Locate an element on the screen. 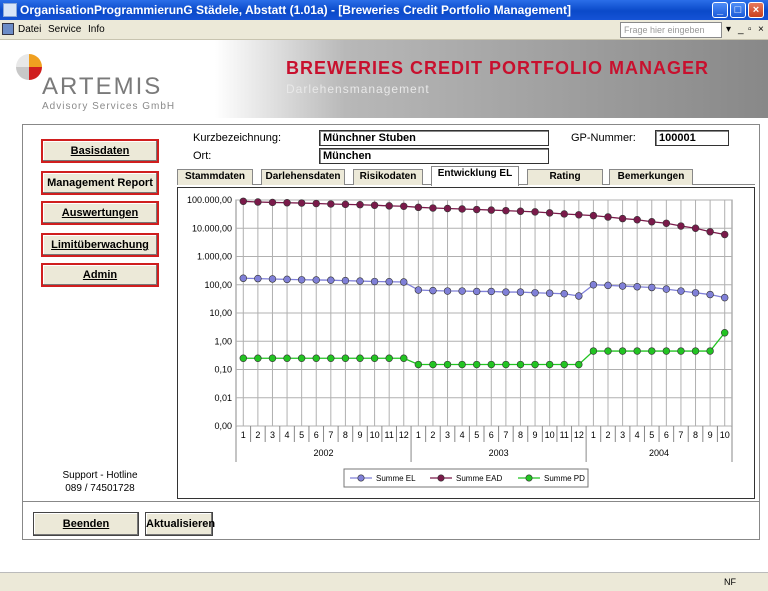  beenden-button: Beenden is located at coordinates (86, 524).